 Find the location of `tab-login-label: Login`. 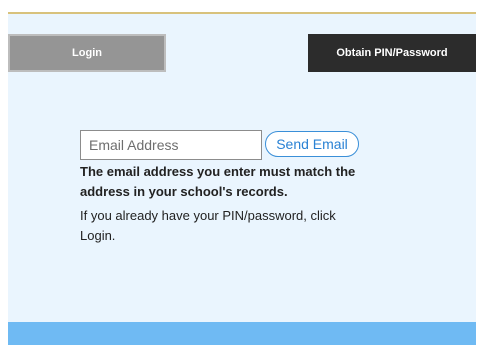

tab-login-label: Login is located at coordinates (87, 53).